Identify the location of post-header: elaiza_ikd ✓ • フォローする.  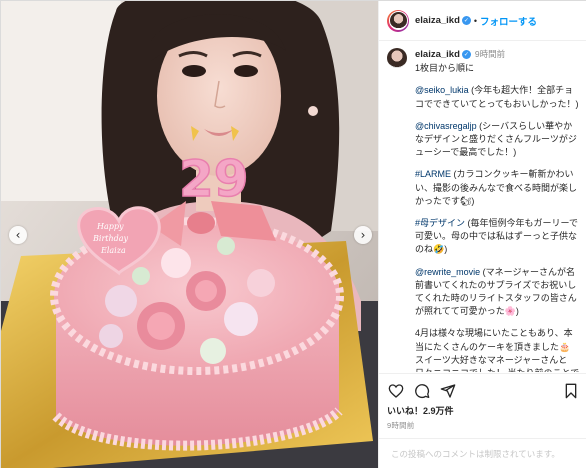
(482, 21).